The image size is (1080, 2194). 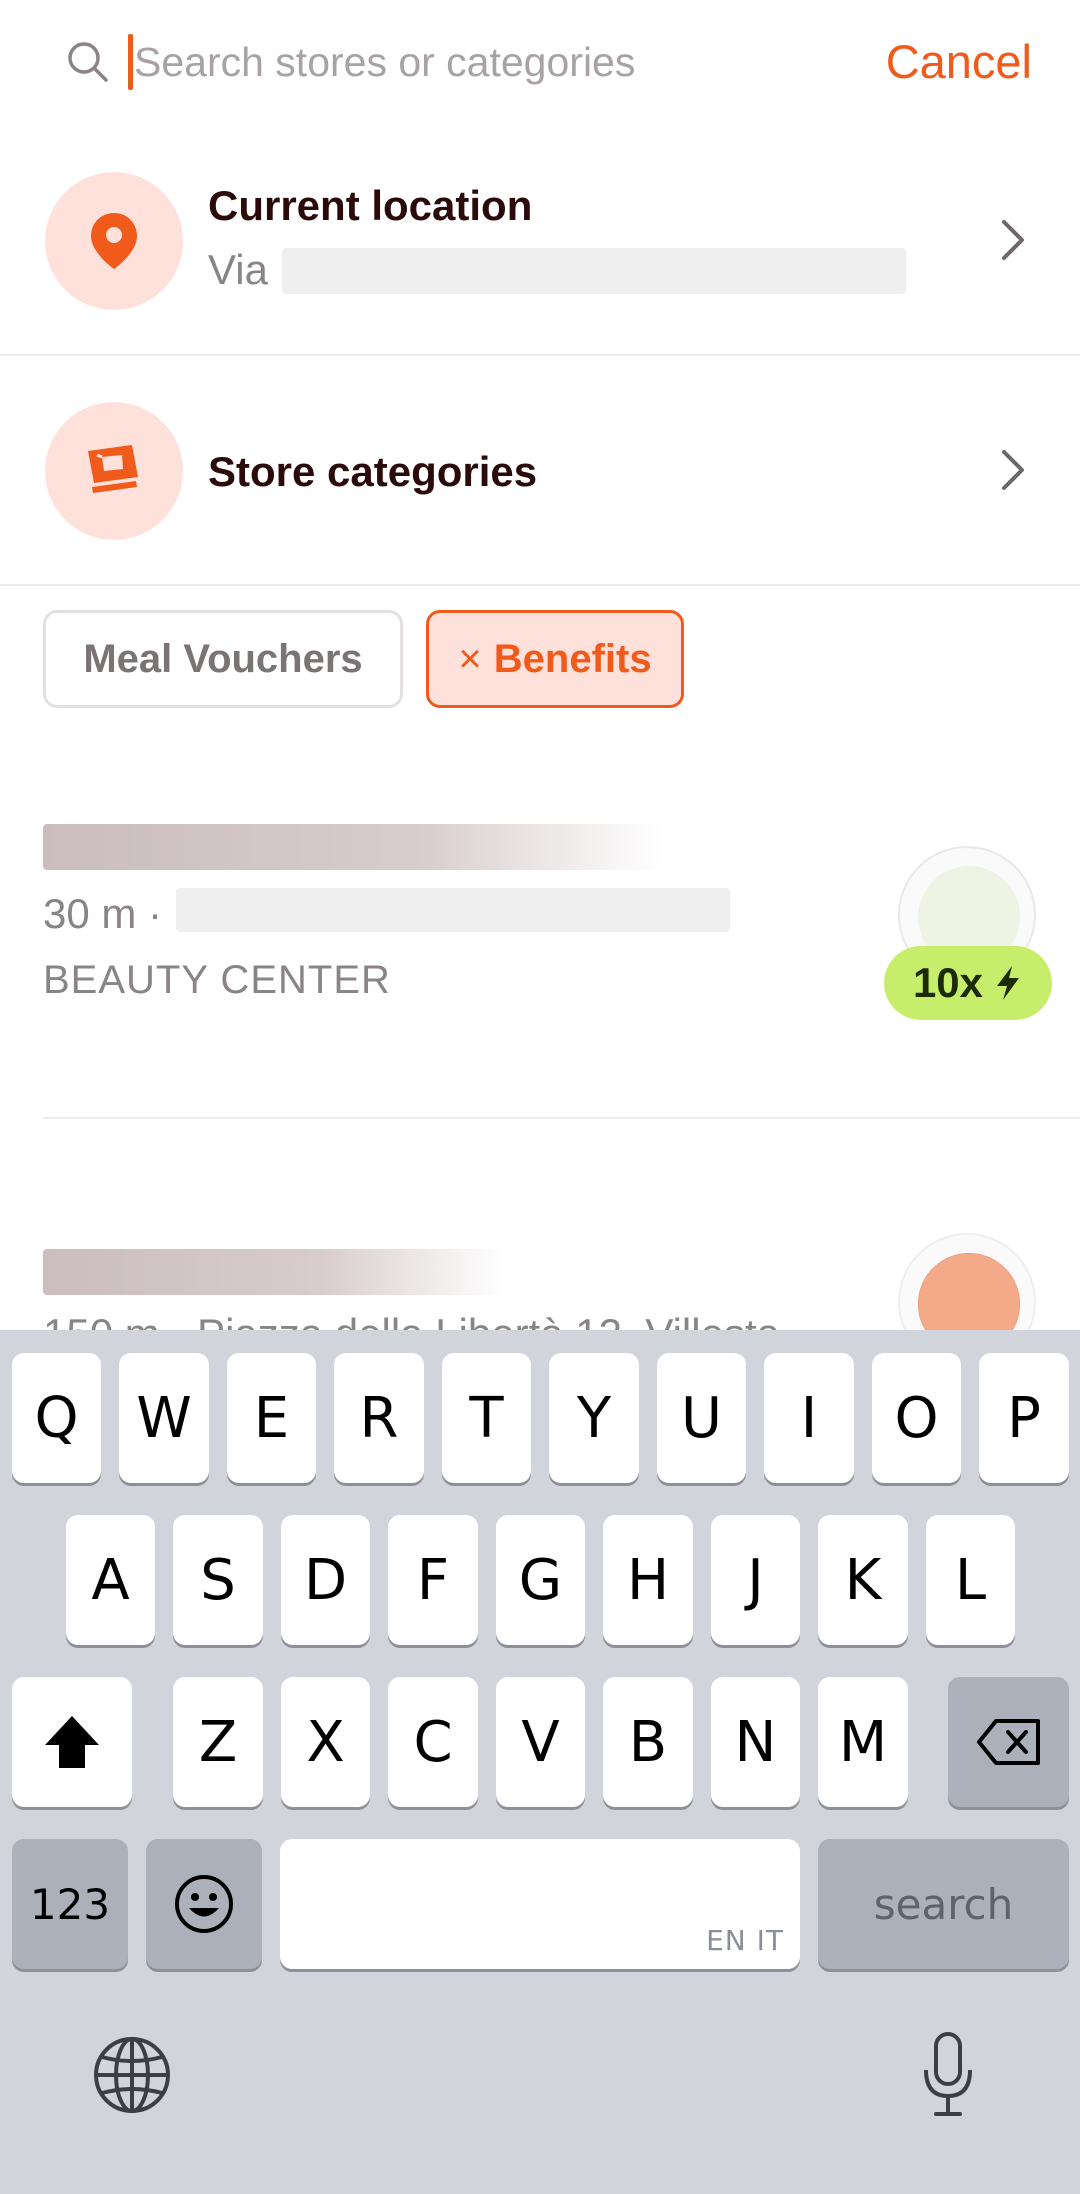 I want to click on key-h: H, so click(x=648, y=1580).